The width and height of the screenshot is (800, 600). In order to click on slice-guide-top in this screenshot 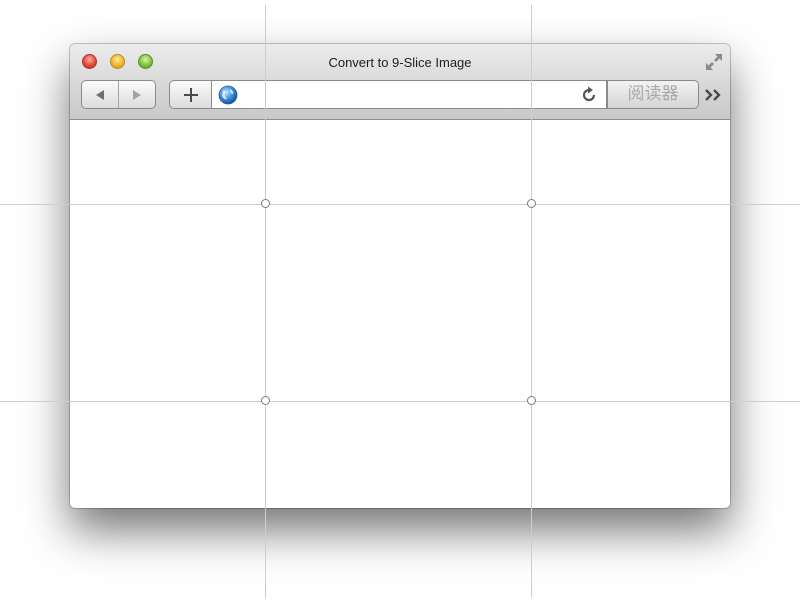, I will do `click(400, 204)`.